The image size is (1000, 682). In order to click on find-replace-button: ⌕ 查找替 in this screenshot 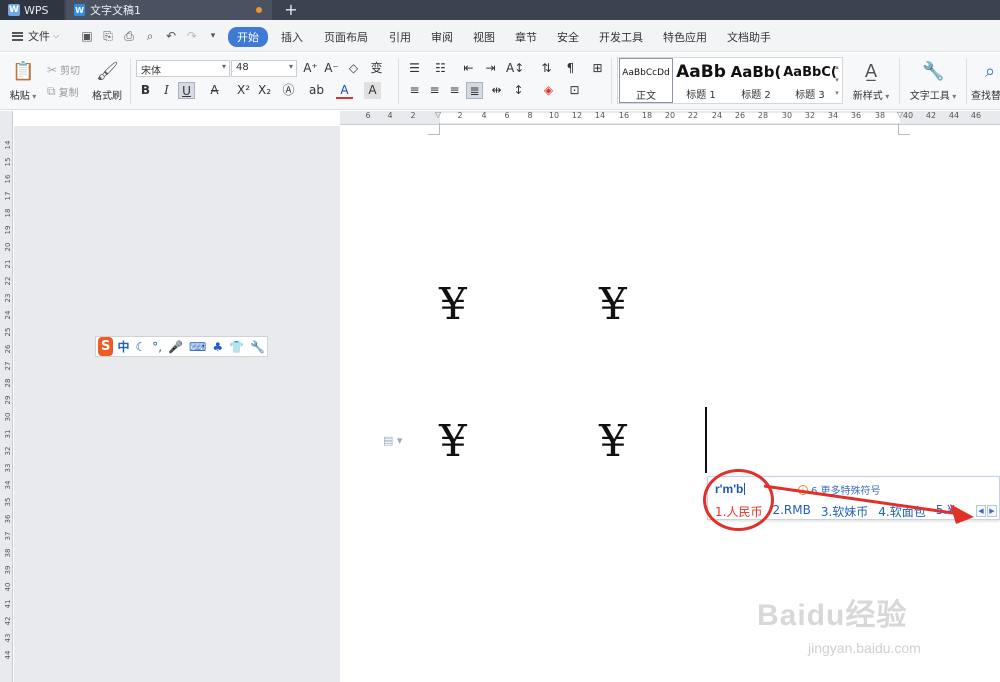, I will do `click(985, 81)`.